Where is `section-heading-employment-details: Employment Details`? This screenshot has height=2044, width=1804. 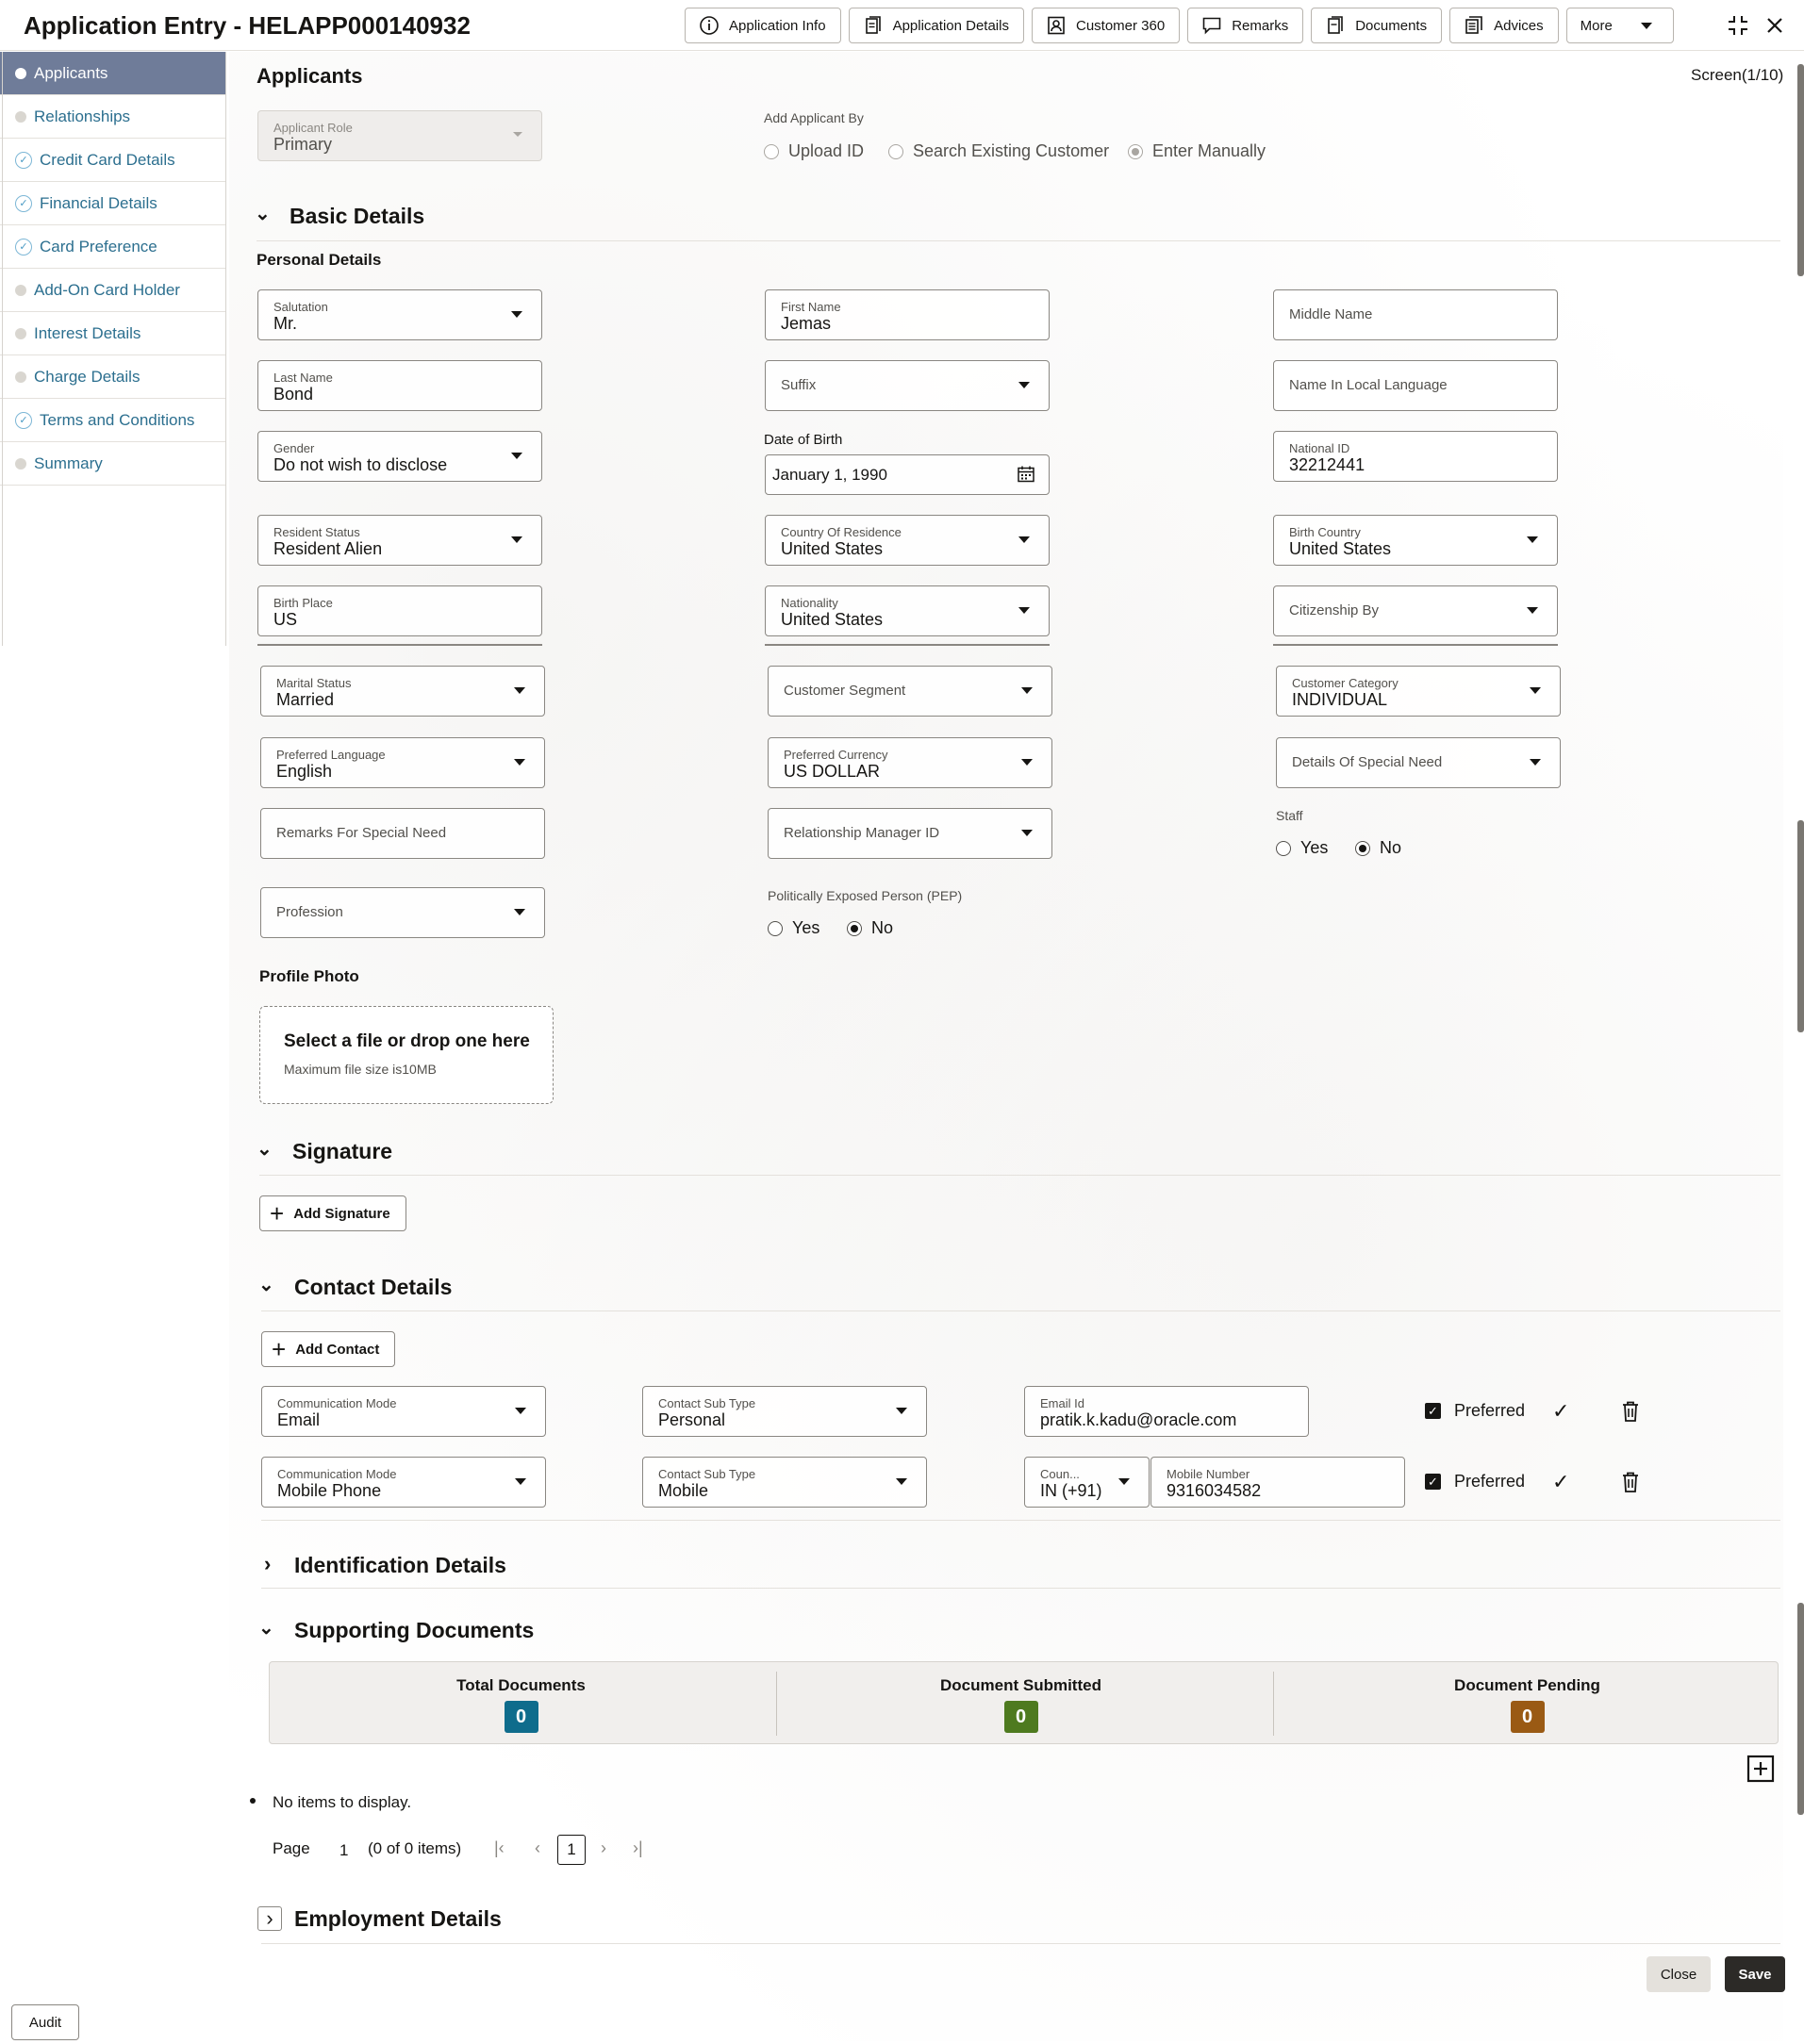 section-heading-employment-details: Employment Details is located at coordinates (398, 1919).